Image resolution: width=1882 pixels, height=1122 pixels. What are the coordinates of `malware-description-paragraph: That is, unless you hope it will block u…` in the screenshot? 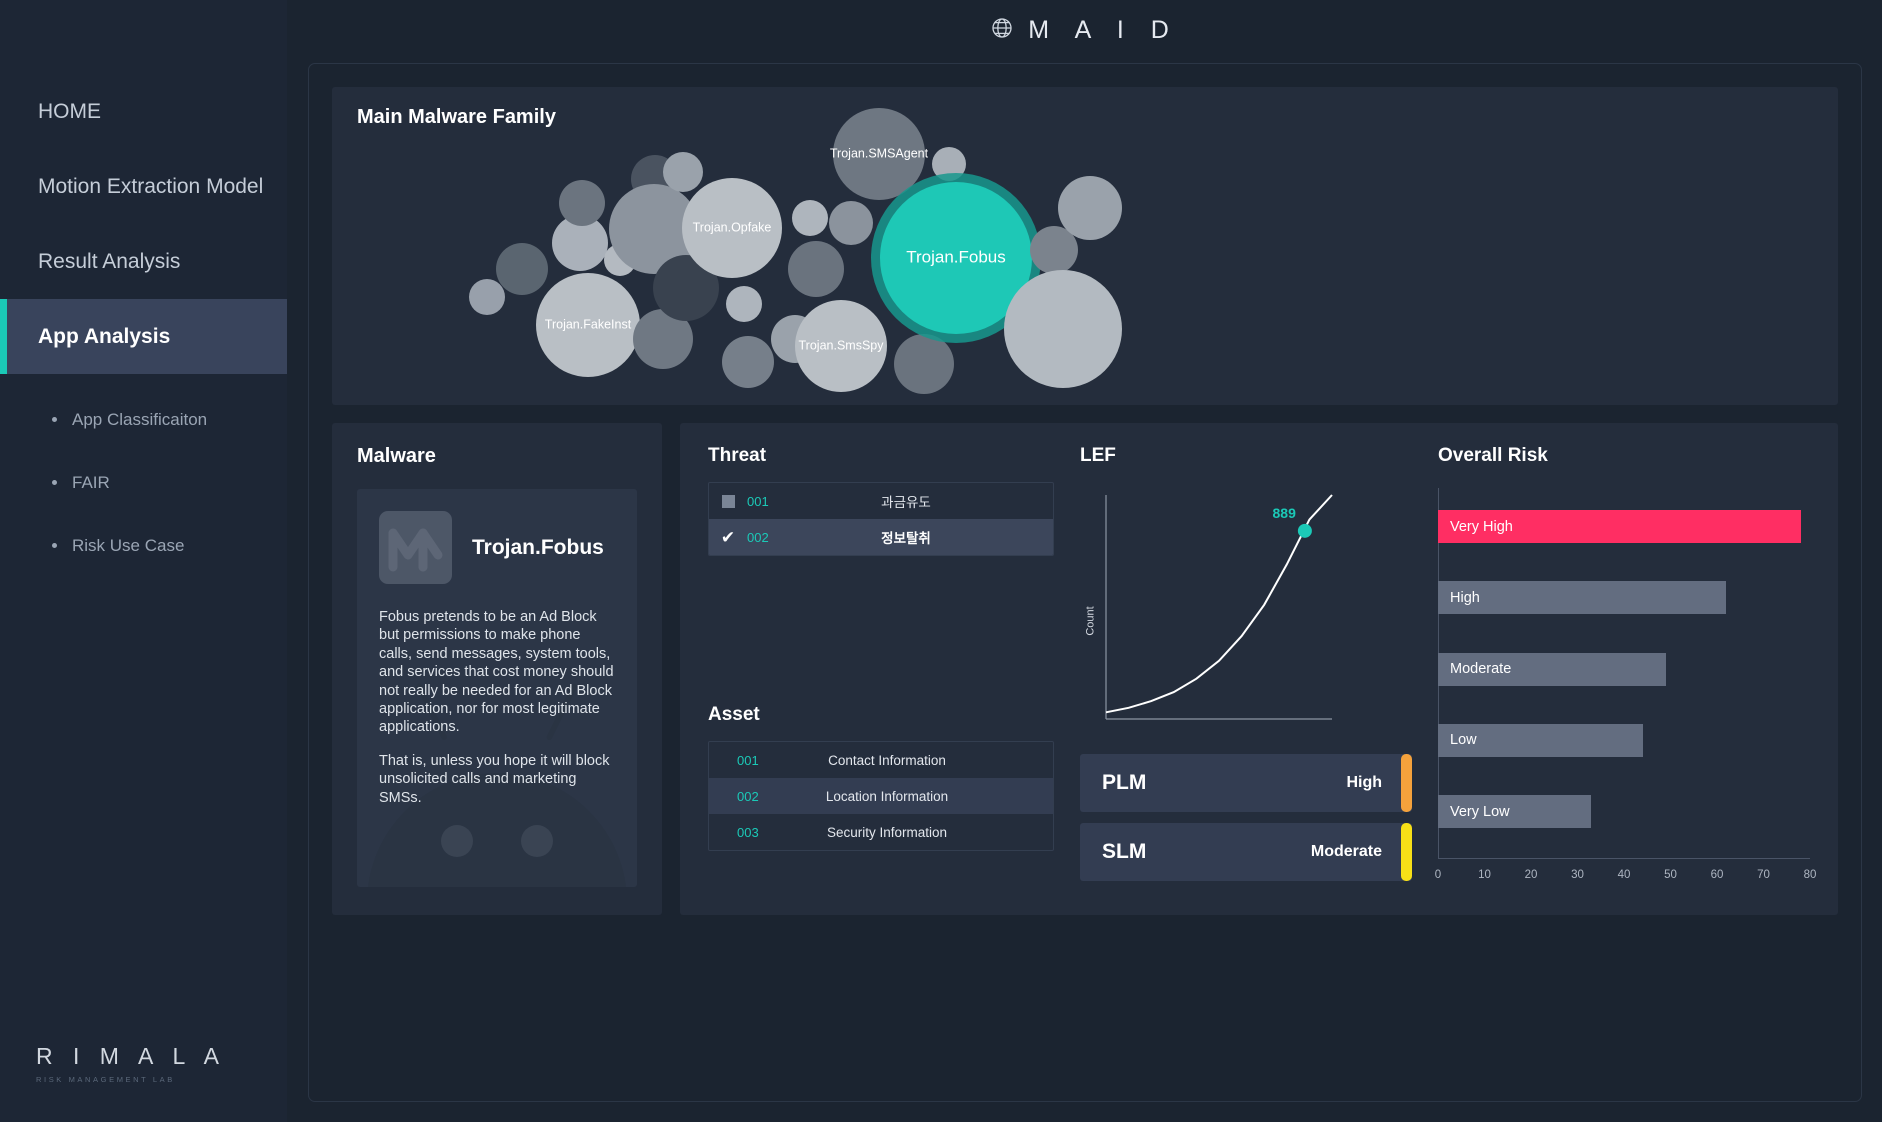 It's located at (494, 779).